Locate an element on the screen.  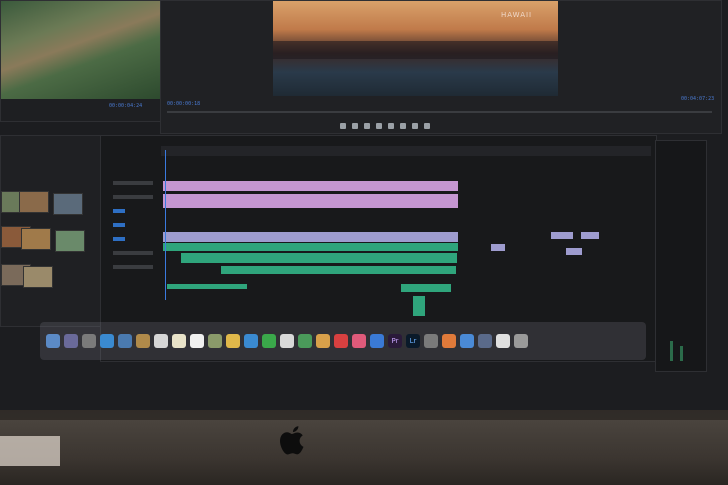
photos-icon is located at coordinates (233, 341).